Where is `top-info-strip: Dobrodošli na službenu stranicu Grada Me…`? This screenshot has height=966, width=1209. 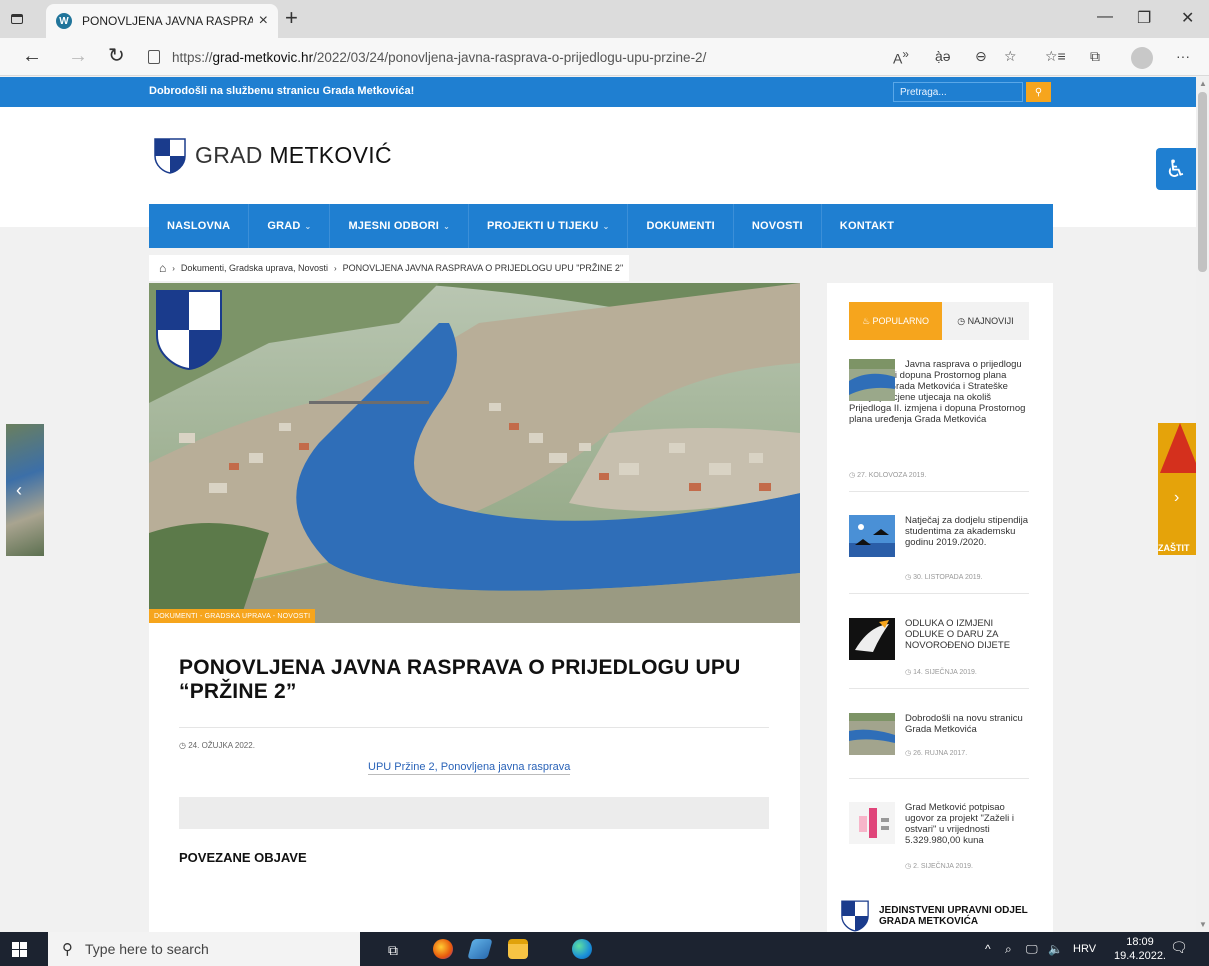 top-info-strip: Dobrodošli na službenu stranicu Grada Me… is located at coordinates (598, 92).